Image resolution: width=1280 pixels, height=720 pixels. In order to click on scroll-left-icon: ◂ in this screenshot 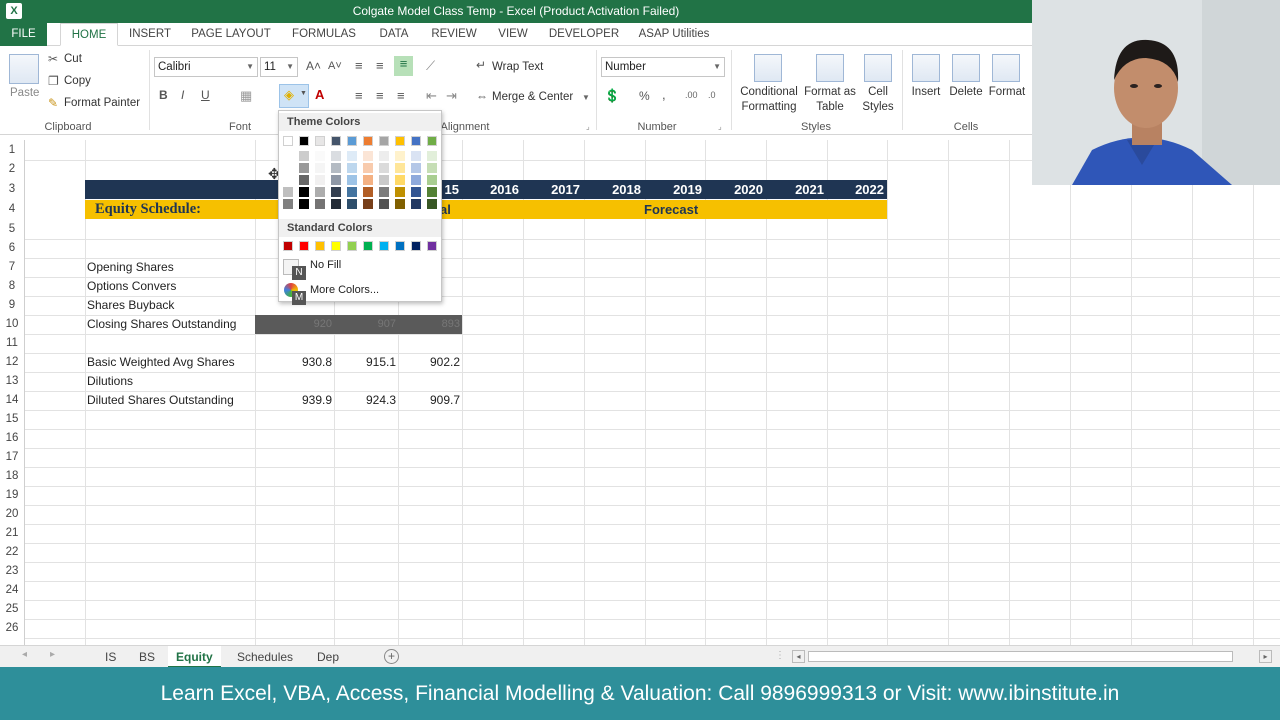, I will do `click(24, 654)`.